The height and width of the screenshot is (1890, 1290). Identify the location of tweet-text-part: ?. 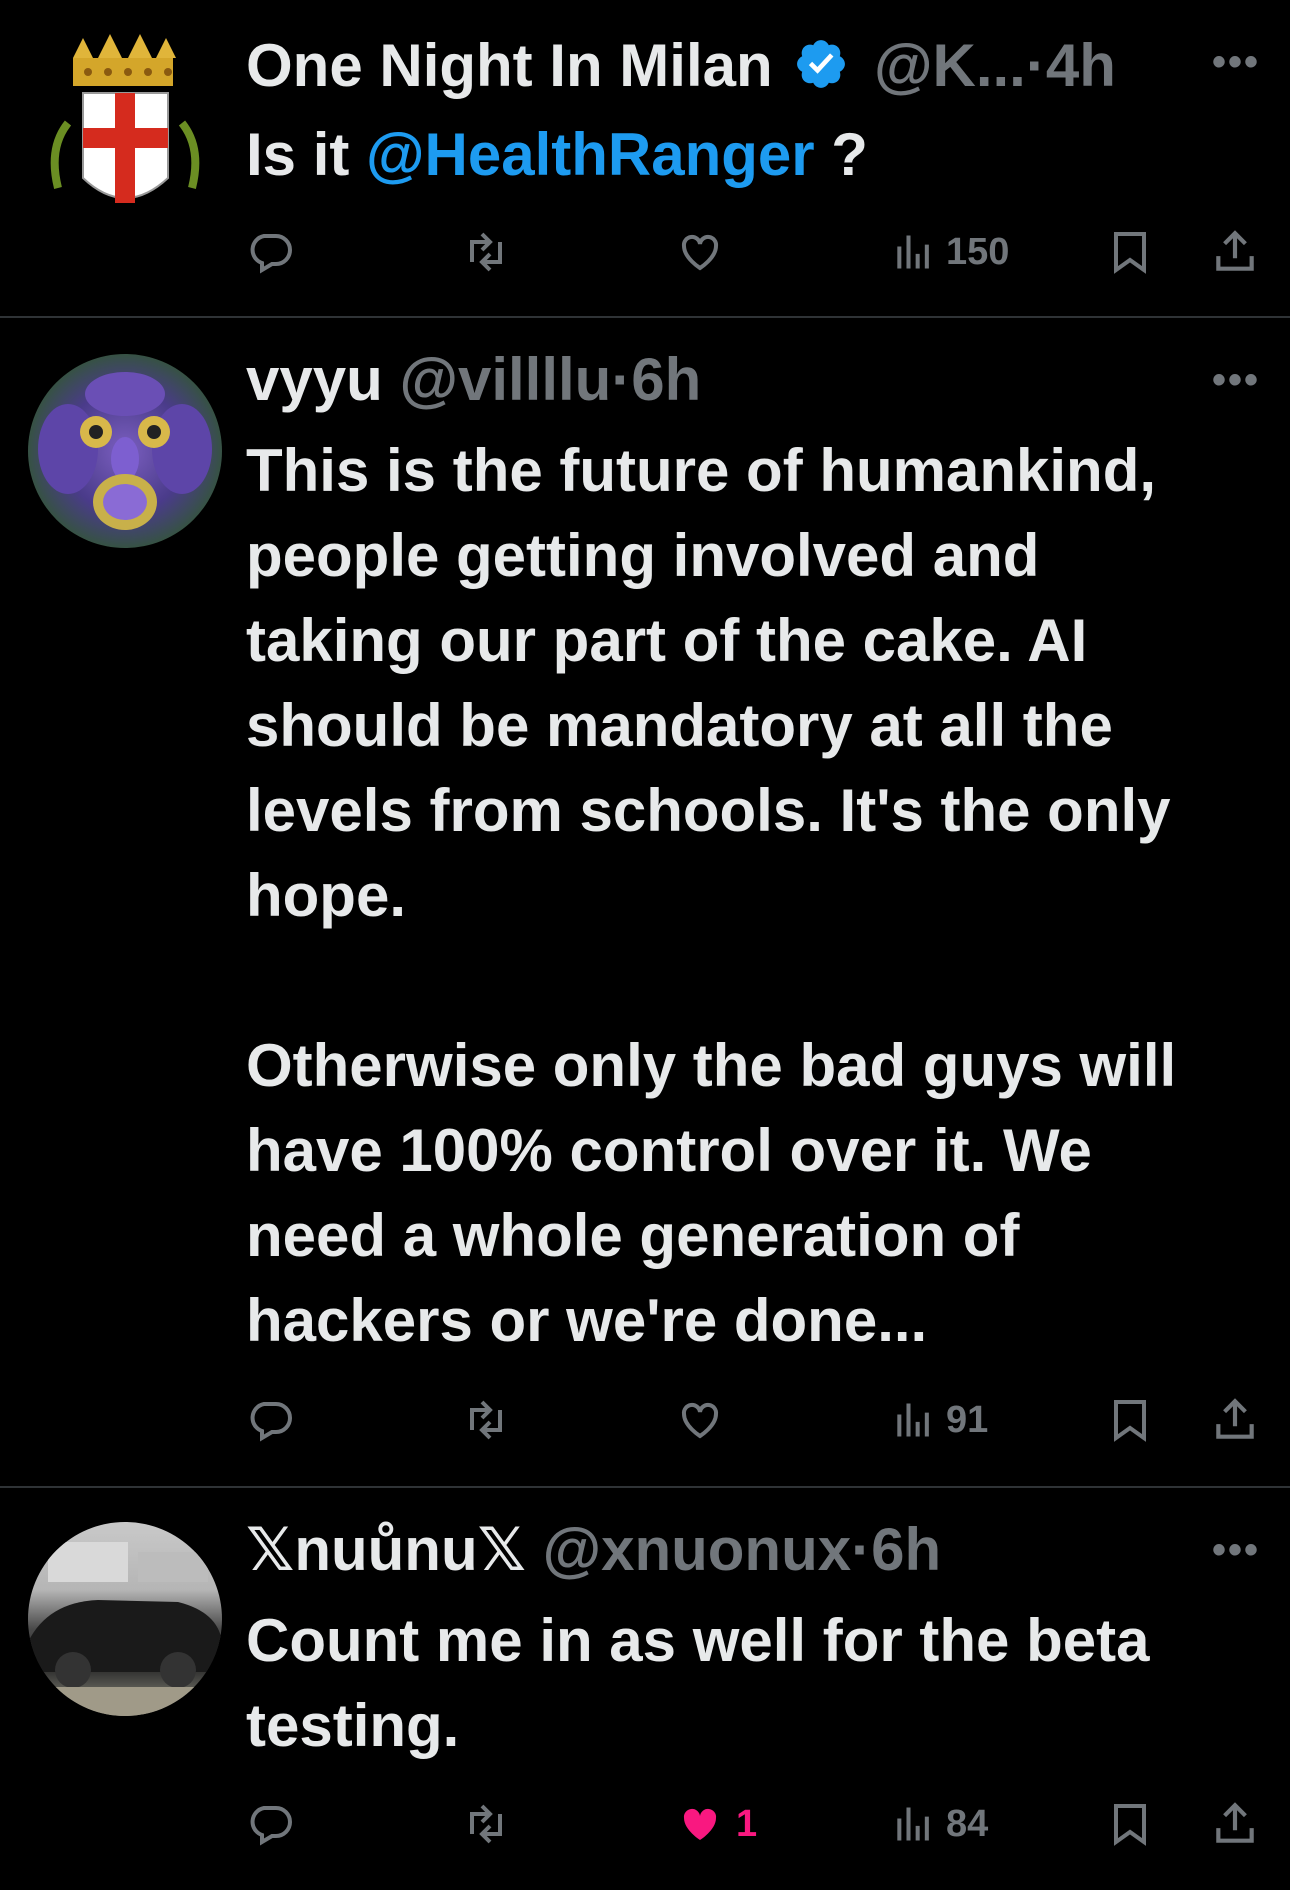
(841, 154).